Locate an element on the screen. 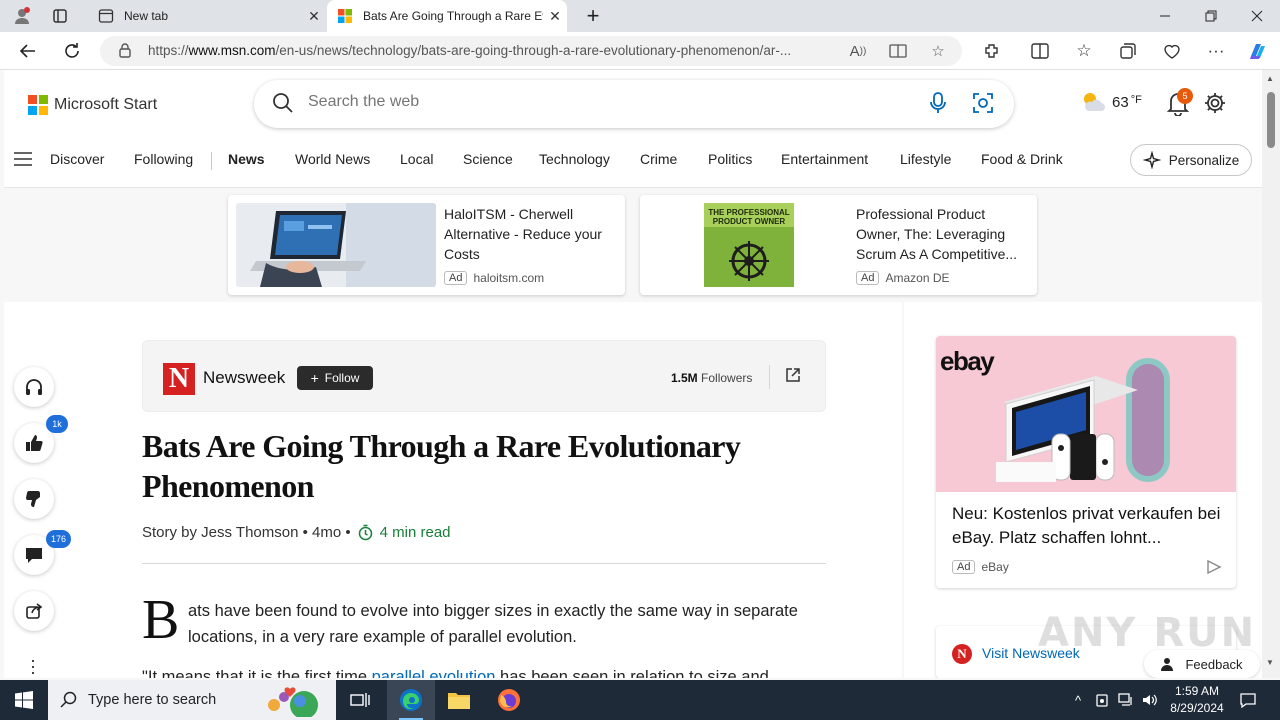 This screenshot has height=720, width=1280. volume-icon is located at coordinates (1150, 700).